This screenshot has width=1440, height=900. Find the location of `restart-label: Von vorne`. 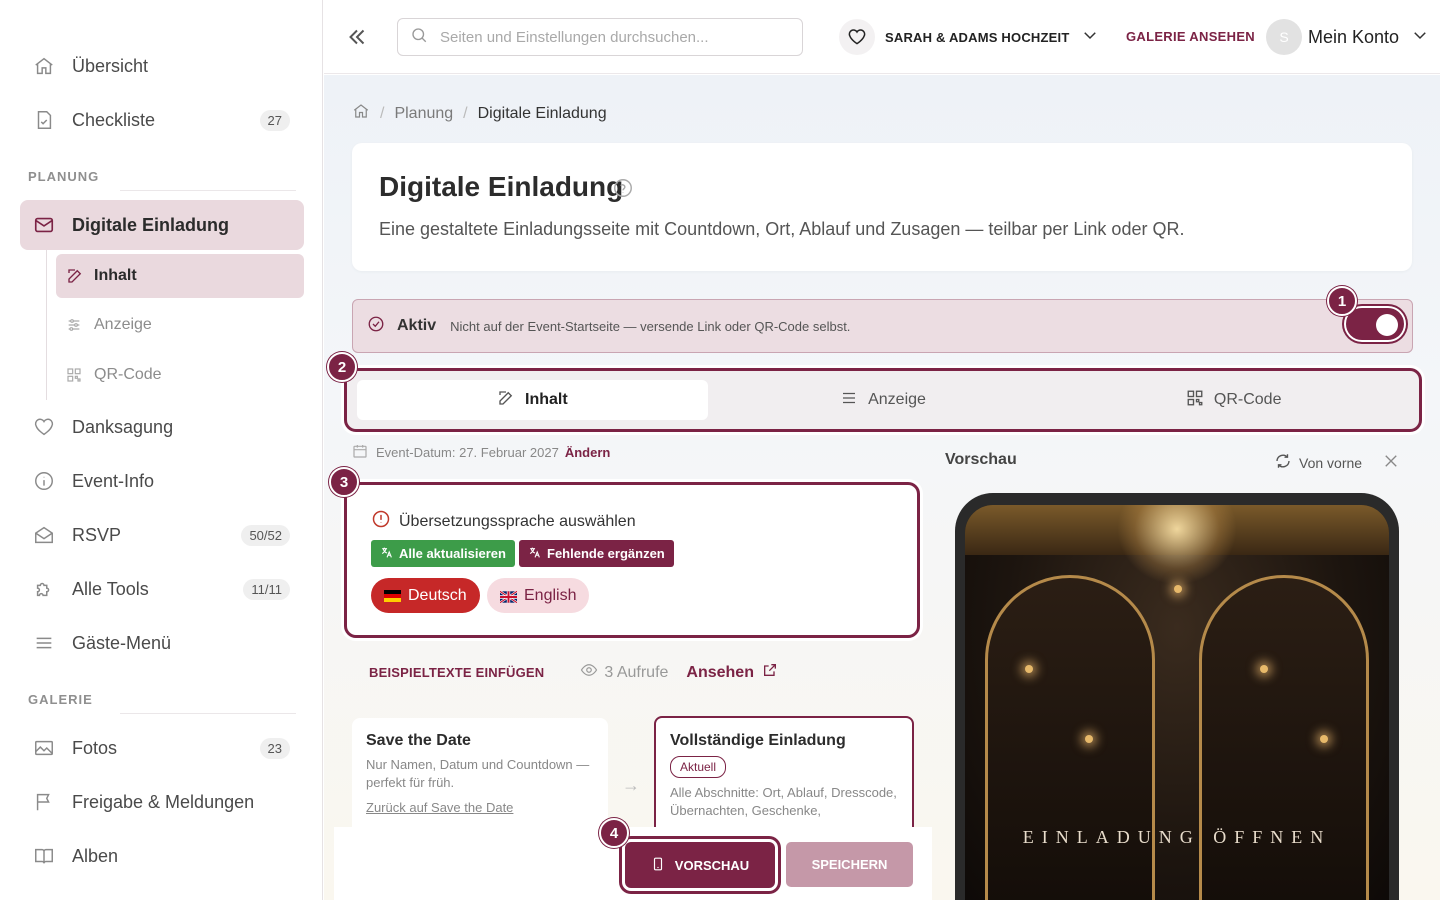

restart-label: Von vorne is located at coordinates (1331, 462).